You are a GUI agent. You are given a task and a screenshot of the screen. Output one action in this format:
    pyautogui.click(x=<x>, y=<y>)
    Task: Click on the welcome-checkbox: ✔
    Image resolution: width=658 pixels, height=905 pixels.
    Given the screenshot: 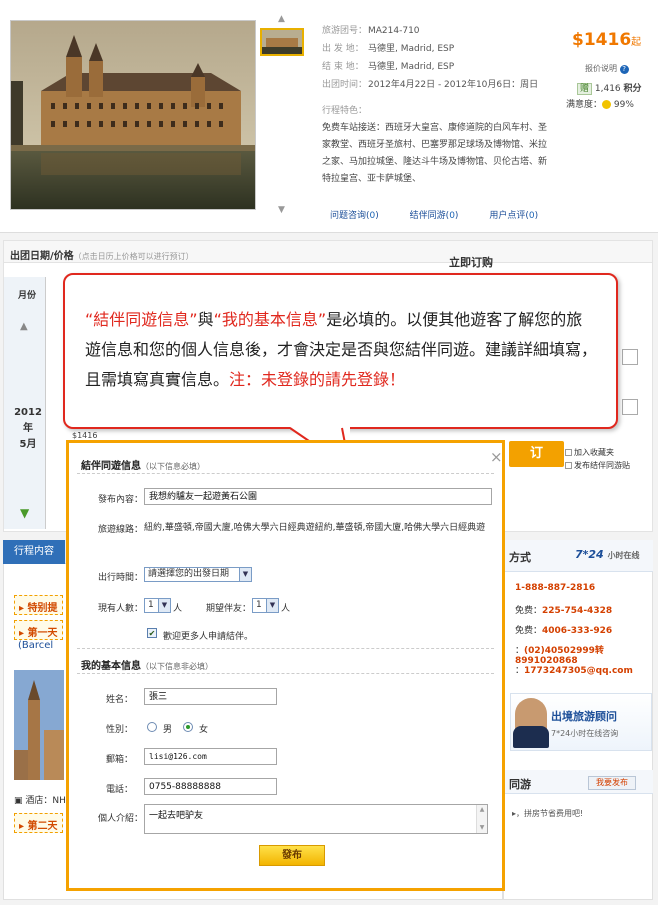 What is the action you would take?
    pyautogui.click(x=152, y=633)
    